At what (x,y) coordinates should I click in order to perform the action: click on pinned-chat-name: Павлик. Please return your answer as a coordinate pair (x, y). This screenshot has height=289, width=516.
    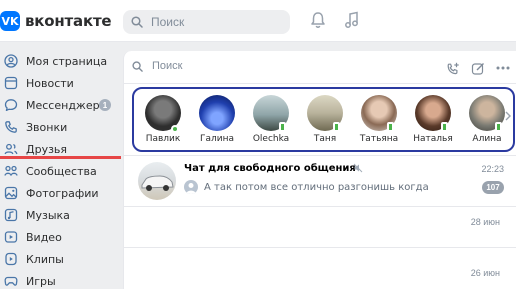
    Looking at the image, I should click on (163, 139).